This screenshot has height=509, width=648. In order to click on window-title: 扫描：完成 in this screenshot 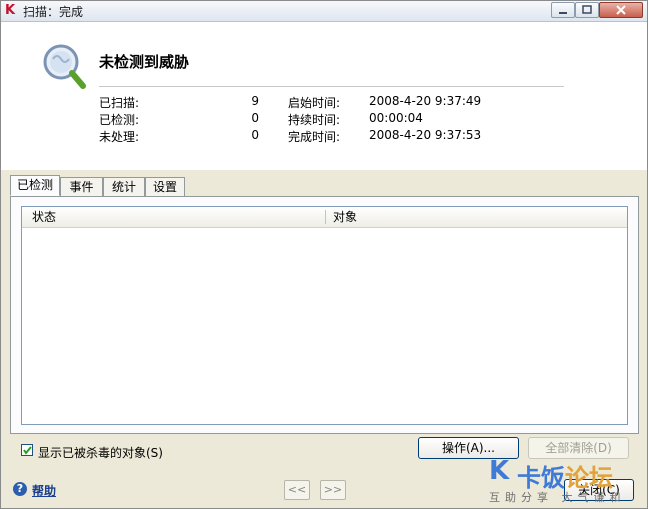, I will do `click(53, 12)`.